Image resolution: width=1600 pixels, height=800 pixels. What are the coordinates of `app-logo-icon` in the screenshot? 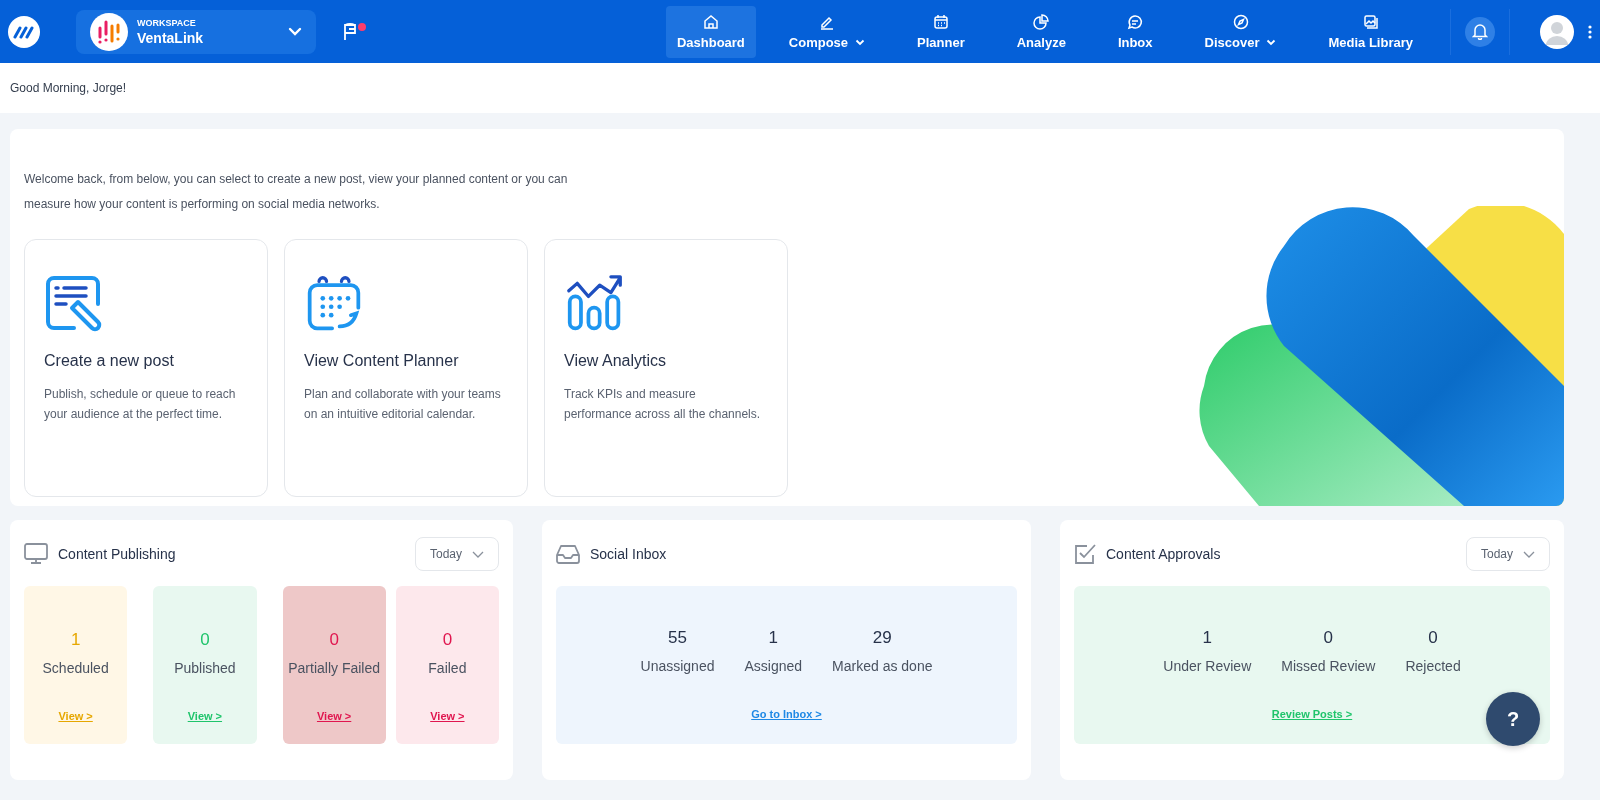 It's located at (24, 31).